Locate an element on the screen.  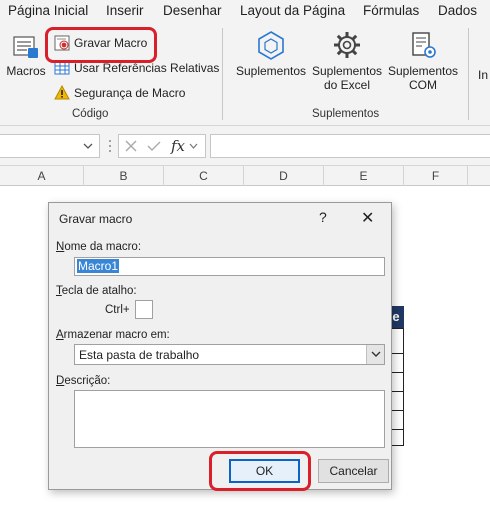
tab-dados: Dados is located at coordinates (457, 10).